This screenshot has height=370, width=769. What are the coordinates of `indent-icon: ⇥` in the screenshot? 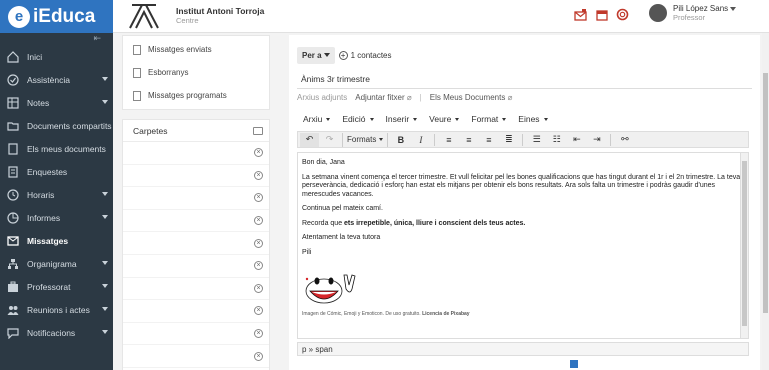 It's located at (596, 140).